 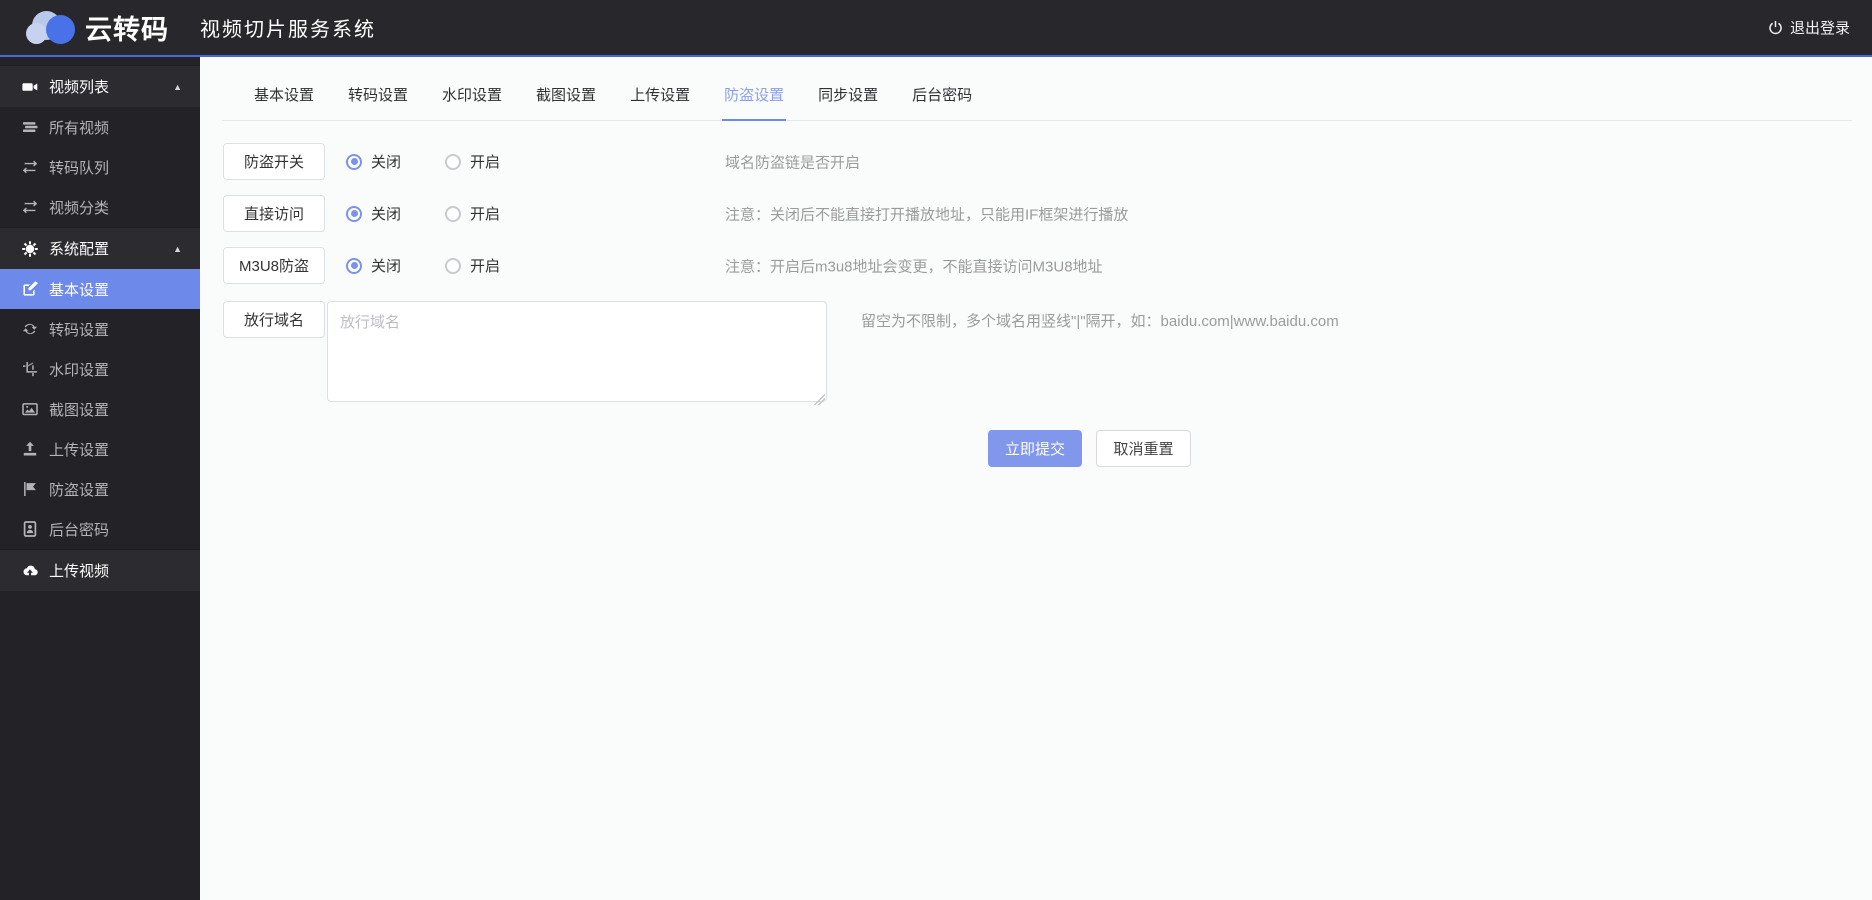 I want to click on sidebar-item: 截图设置, so click(x=100, y=409).